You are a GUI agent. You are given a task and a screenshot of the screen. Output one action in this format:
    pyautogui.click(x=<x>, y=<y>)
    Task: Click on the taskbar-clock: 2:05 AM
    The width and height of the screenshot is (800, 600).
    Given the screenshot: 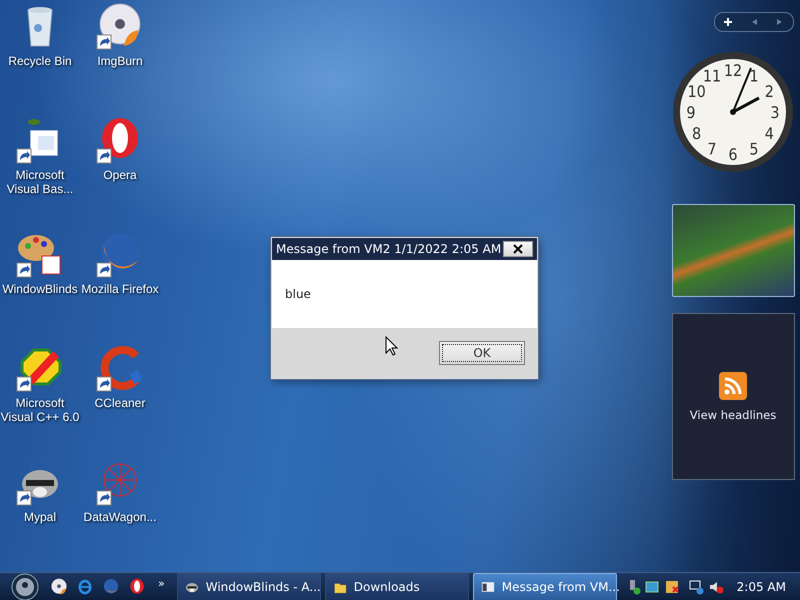 What is the action you would take?
    pyautogui.click(x=761, y=587)
    